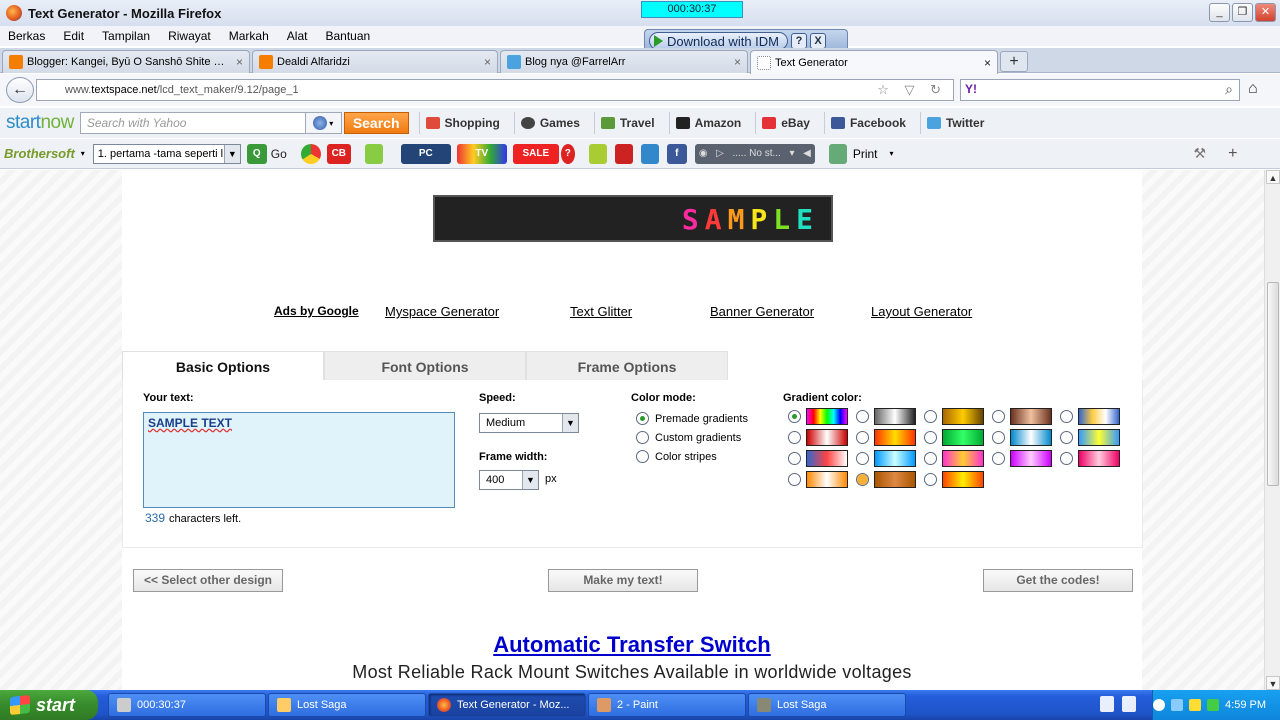  What do you see at coordinates (375, 61) in the screenshot?
I see `tab-dealdi: Dealdi Alfaridzi ×` at bounding box center [375, 61].